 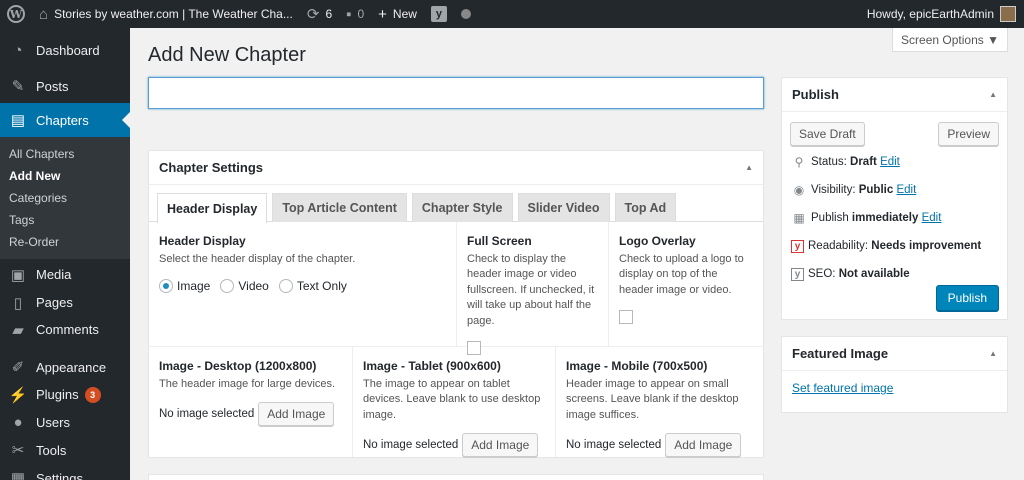 I want to click on chapter-settings-heading: Chapter Settings, so click(x=211, y=167).